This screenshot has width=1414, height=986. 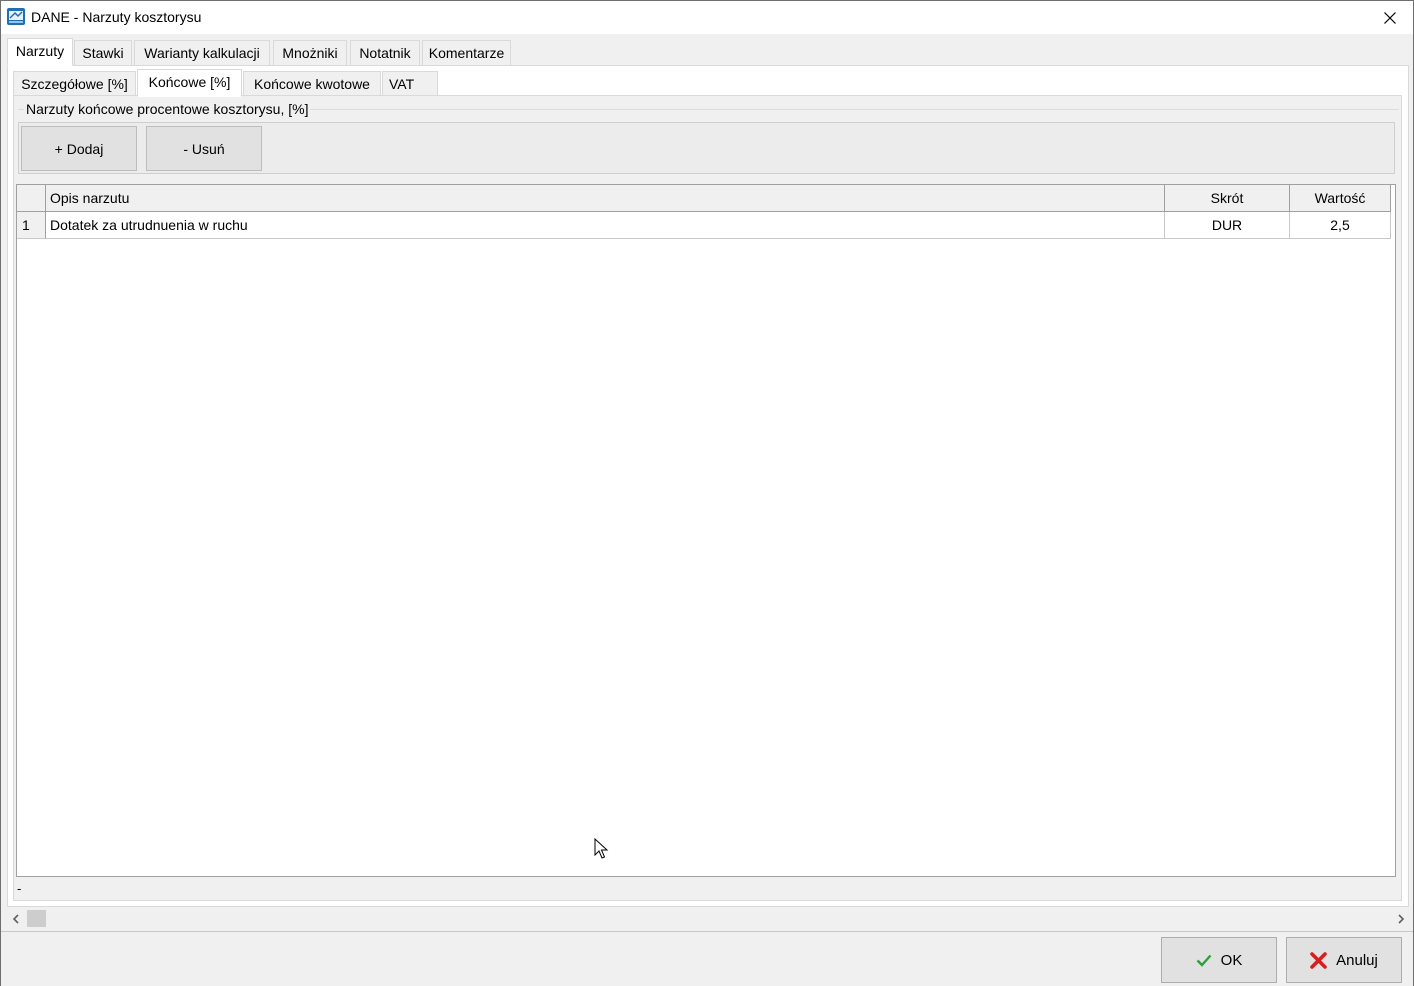 What do you see at coordinates (1340, 198) in the screenshot?
I see `column-header-wartosc: Wartość` at bounding box center [1340, 198].